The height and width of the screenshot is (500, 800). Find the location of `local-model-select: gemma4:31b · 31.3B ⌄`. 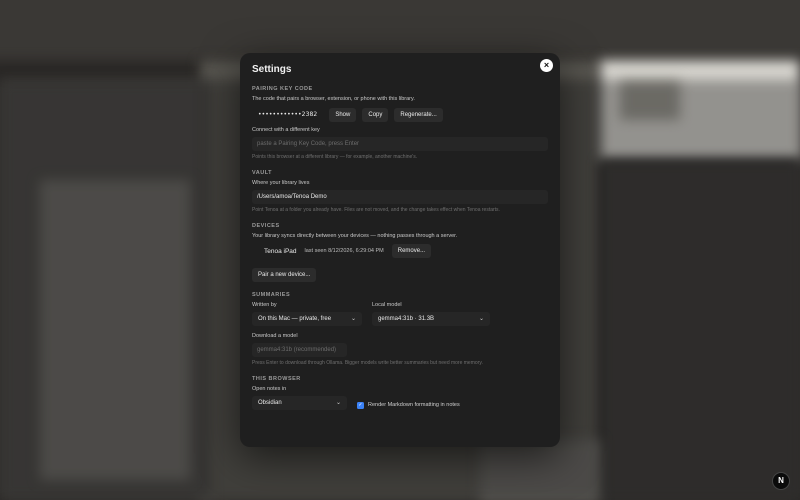

local-model-select: gemma4:31b · 31.3B ⌄ is located at coordinates (431, 319).